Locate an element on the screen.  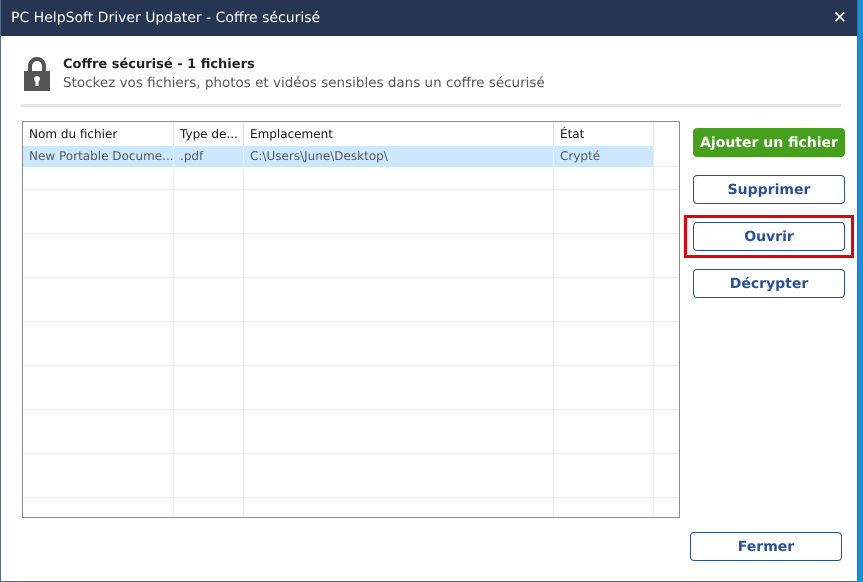
close-button: ✕ is located at coordinates (839, 18).